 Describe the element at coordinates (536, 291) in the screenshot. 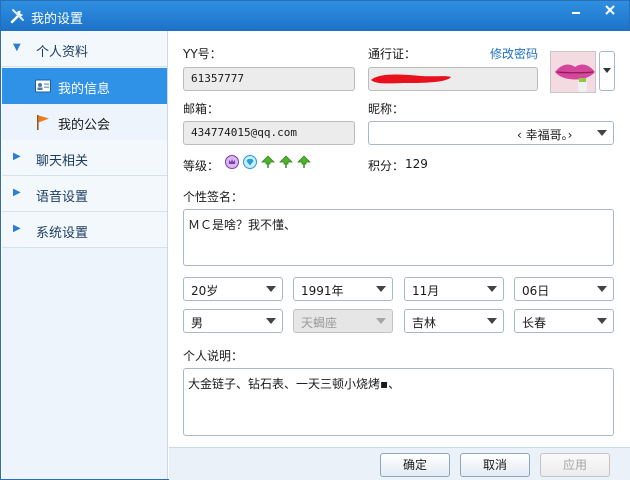

I see `birth-day-value: 06日` at that location.